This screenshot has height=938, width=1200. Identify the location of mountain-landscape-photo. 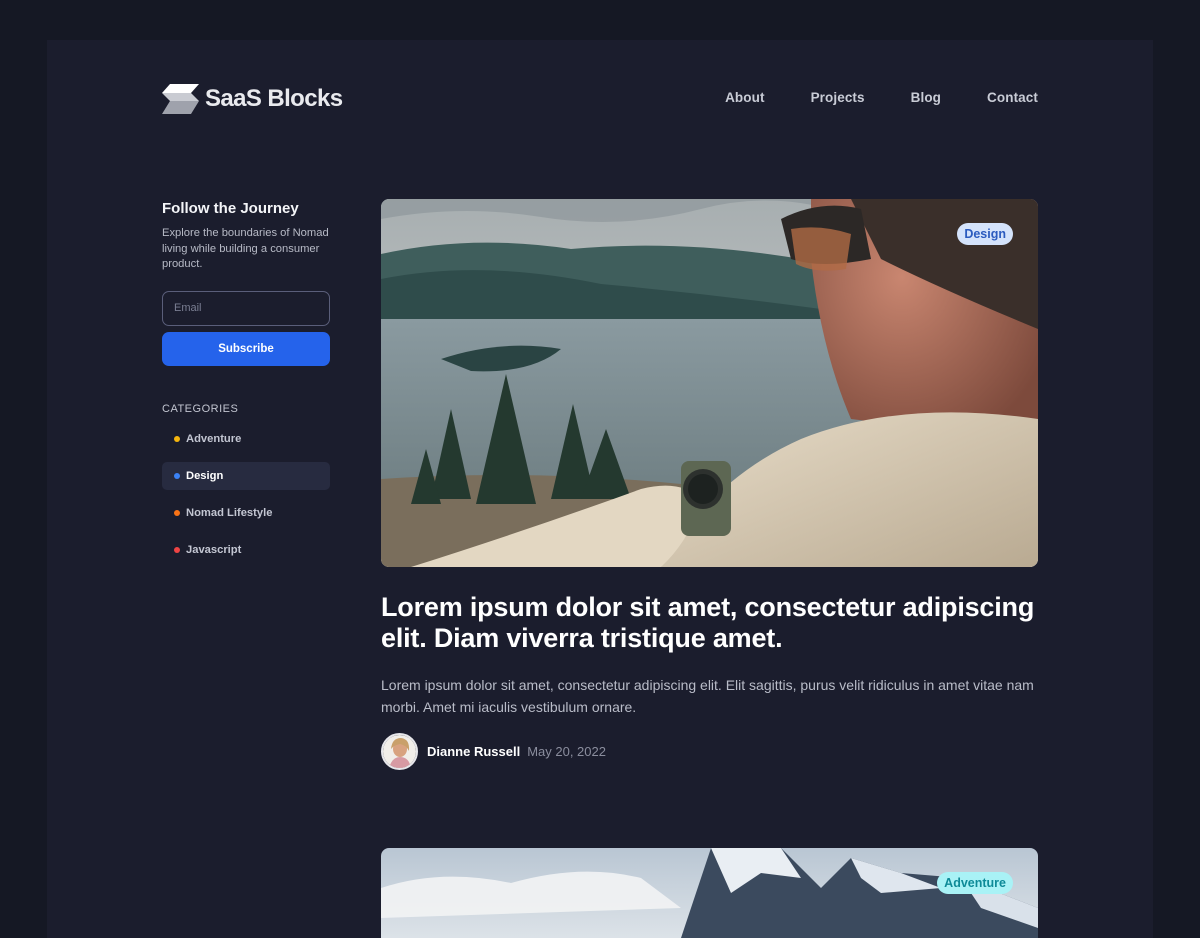
(709, 893).